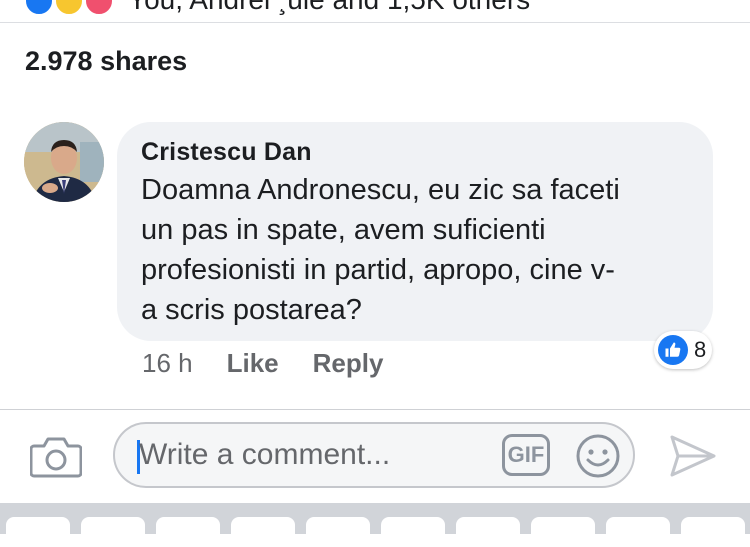 The width and height of the screenshot is (750, 547). I want to click on comment-timestamp: 16 h, so click(167, 363).